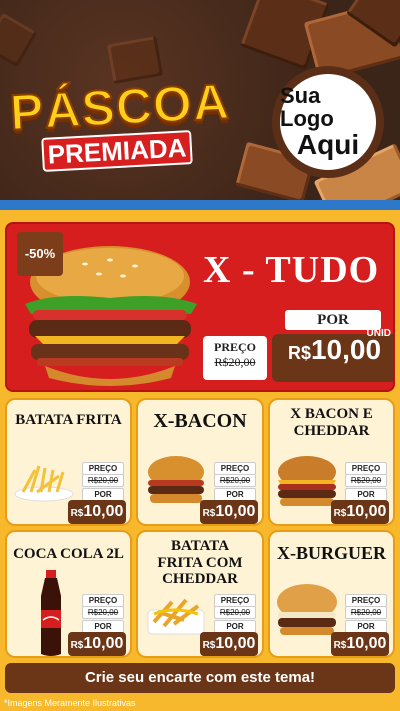  Describe the element at coordinates (331, 422) in the screenshot. I see `product-title: X BACON E CHEDDAR` at that location.